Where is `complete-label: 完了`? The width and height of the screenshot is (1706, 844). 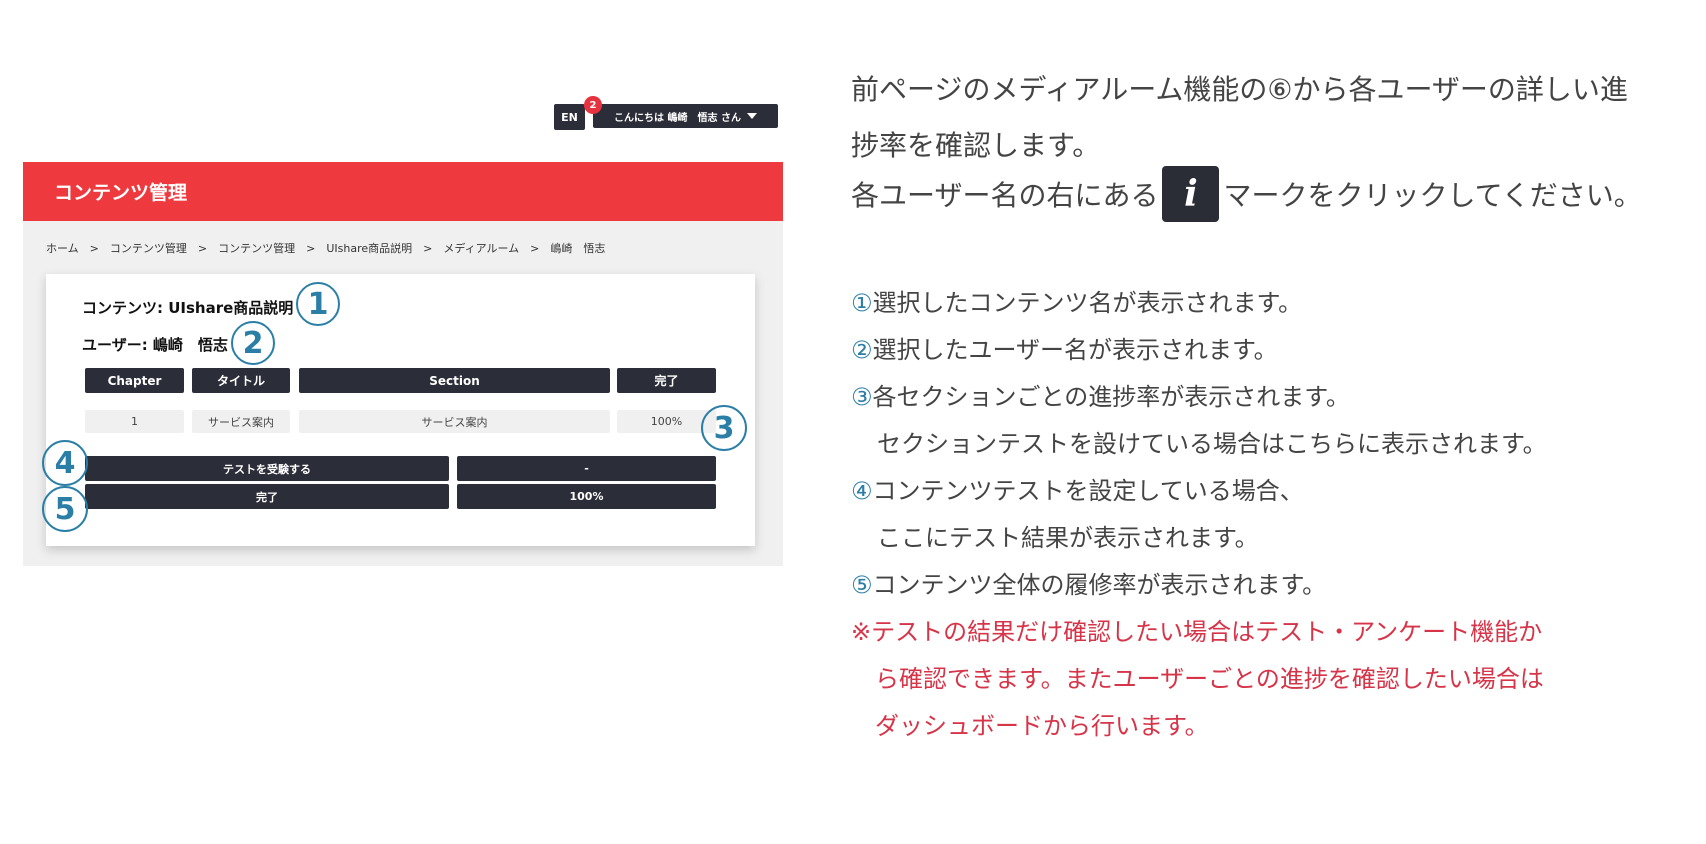
complete-label: 完了 is located at coordinates (267, 496).